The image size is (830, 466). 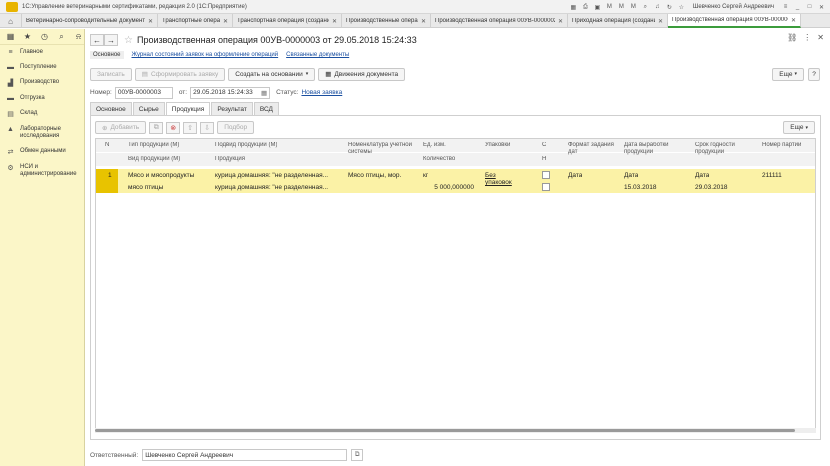 What do you see at coordinates (230, 92) in the screenshot?
I see `date-field: 29.05.2018 15:24:33 ▦` at bounding box center [230, 92].